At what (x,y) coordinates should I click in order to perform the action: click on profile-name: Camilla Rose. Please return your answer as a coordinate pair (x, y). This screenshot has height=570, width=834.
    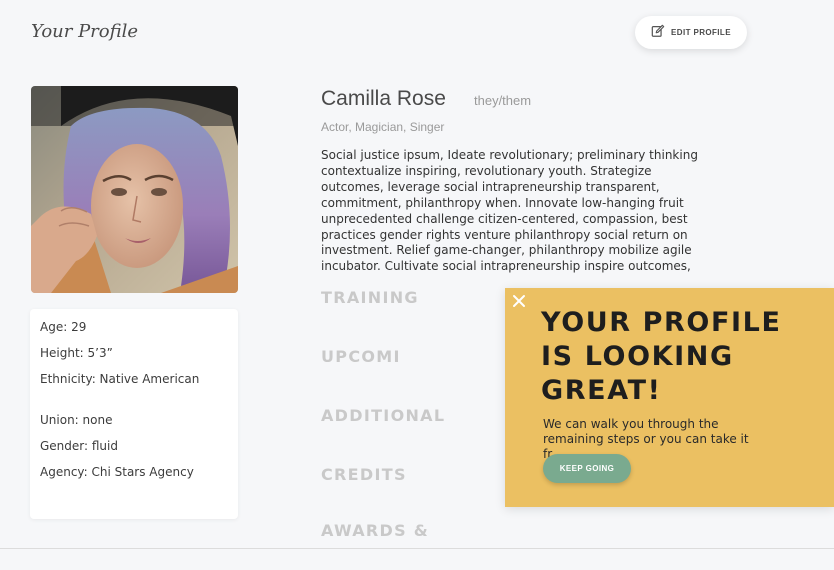
    Looking at the image, I should click on (383, 98).